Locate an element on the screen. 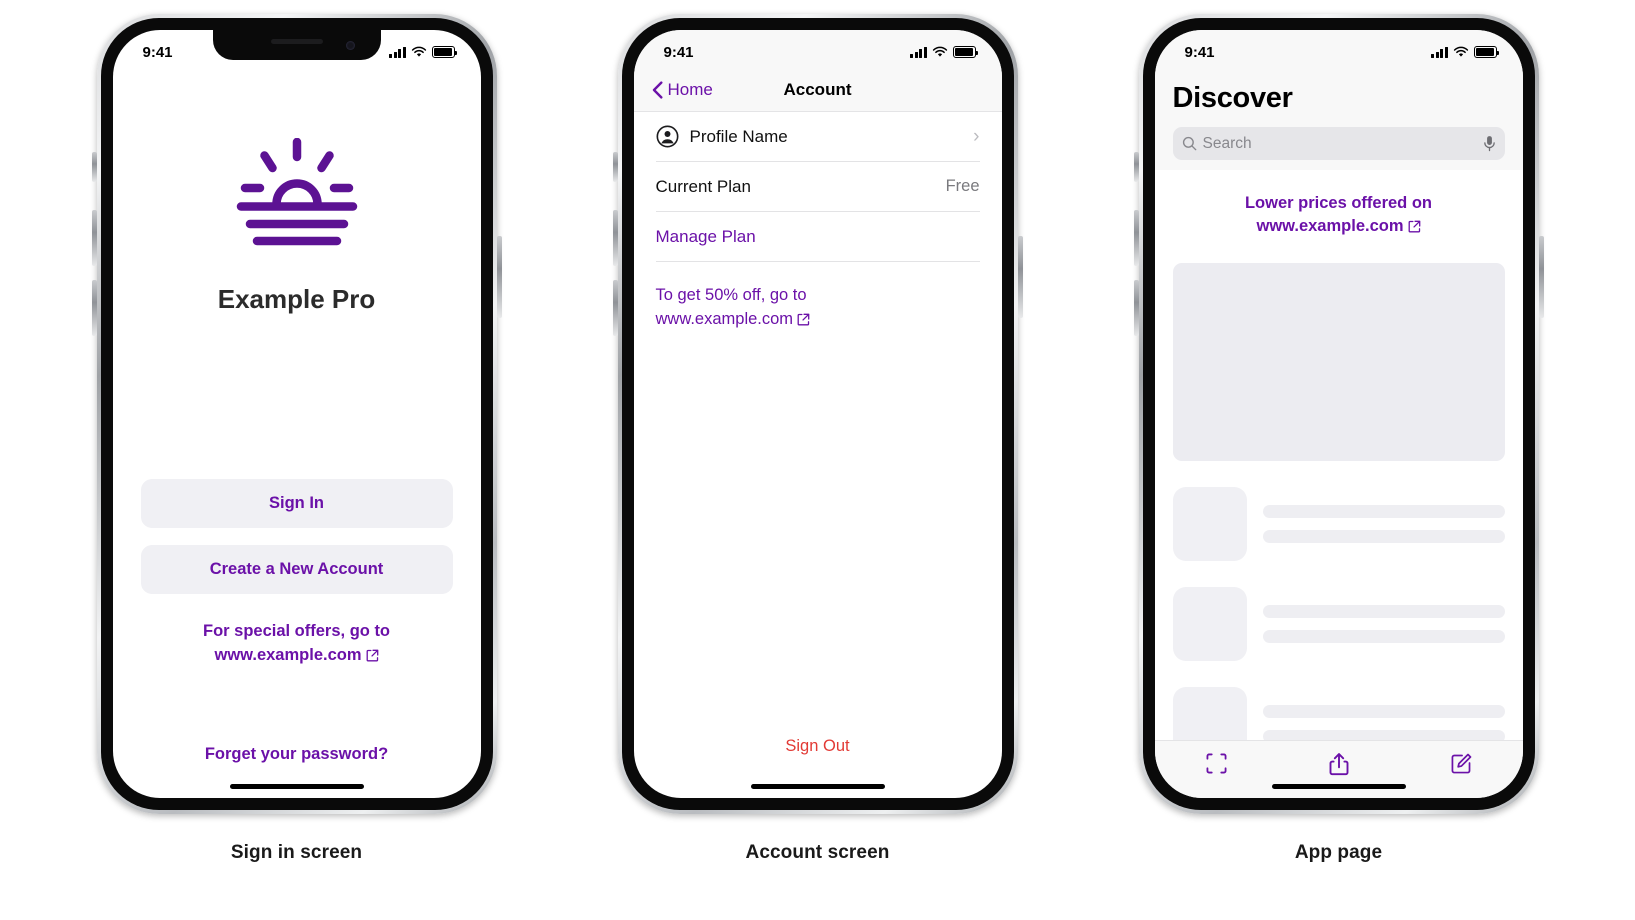 The height and width of the screenshot is (920, 1635). offer-line-1: For special offers, go to is located at coordinates (296, 631).